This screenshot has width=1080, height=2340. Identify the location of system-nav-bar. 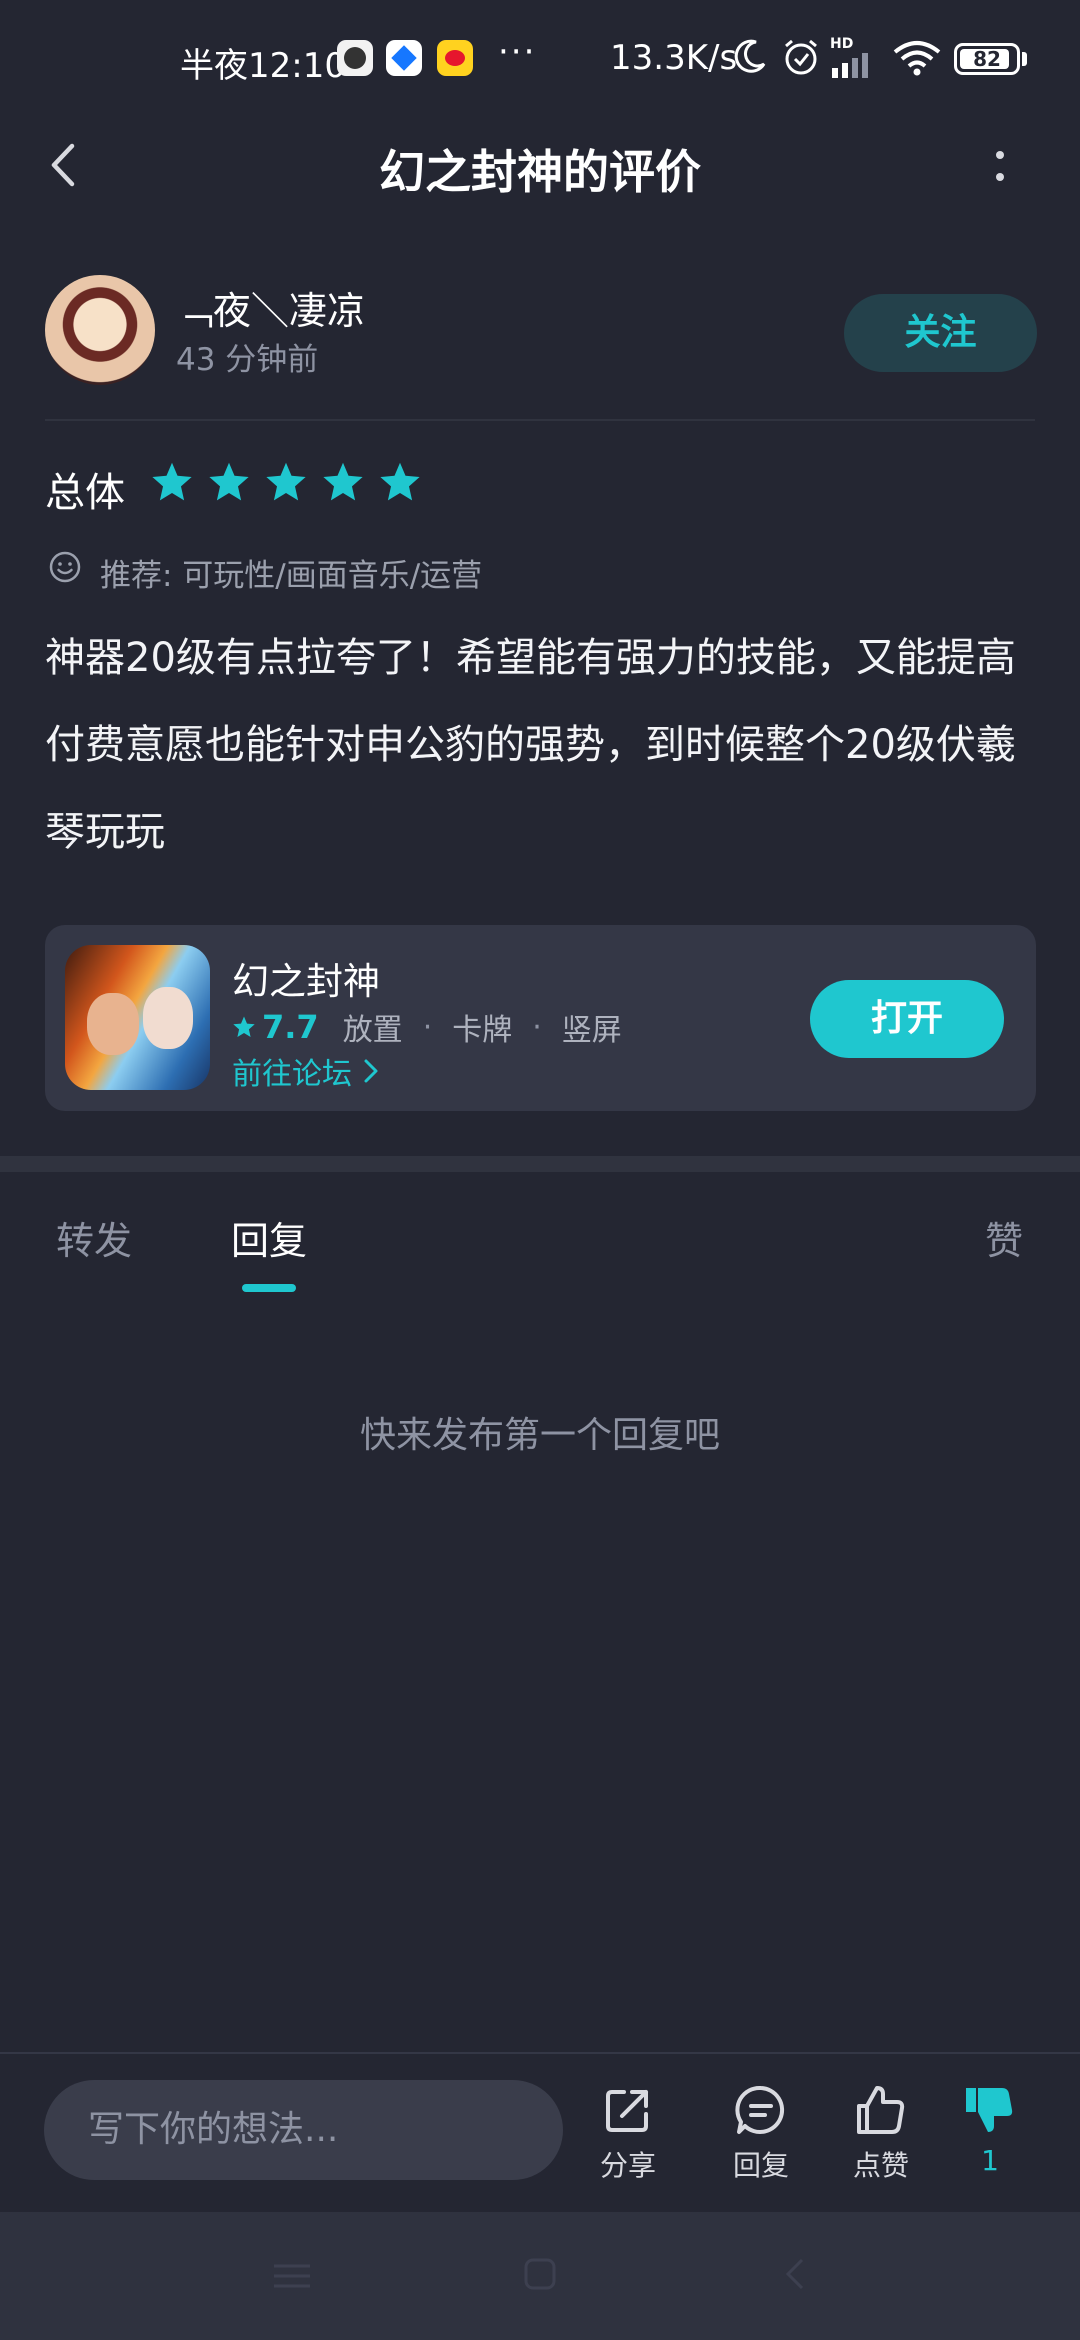
(540, 2276).